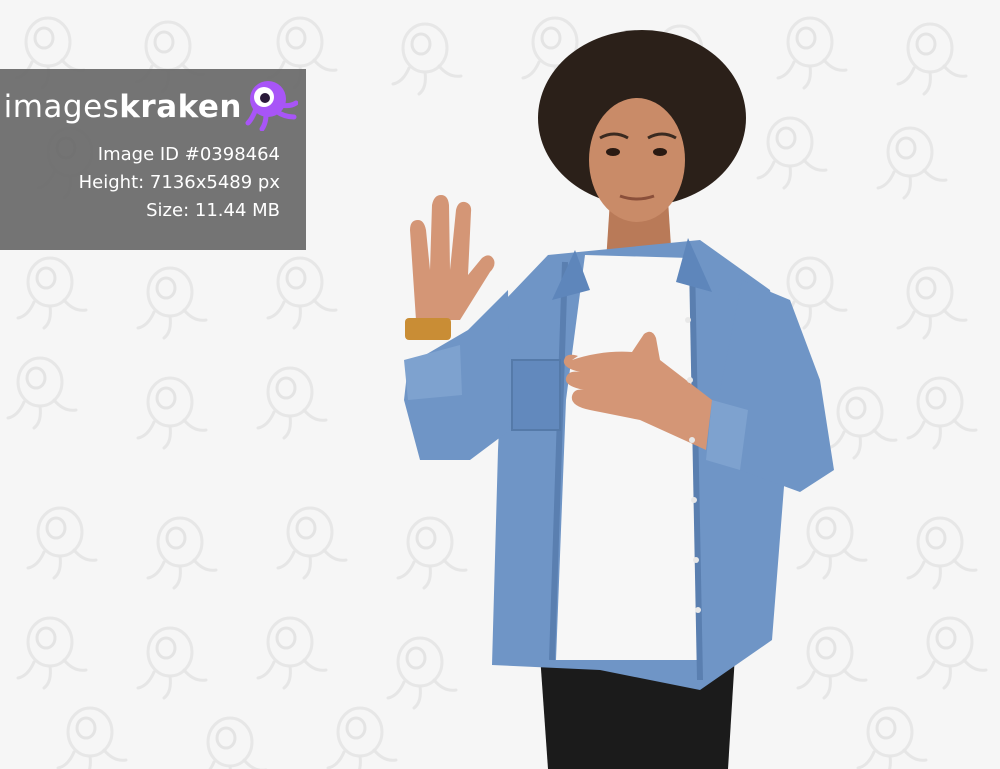 This screenshot has width=1000, height=769. What do you see at coordinates (61, 107) in the screenshot?
I see `brand-name-light: images` at bounding box center [61, 107].